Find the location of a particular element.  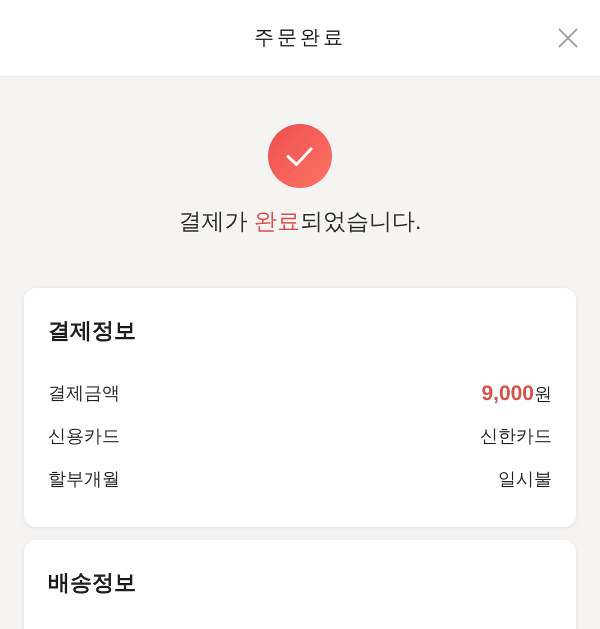

amount-value: 9,000원 is located at coordinates (516, 393).